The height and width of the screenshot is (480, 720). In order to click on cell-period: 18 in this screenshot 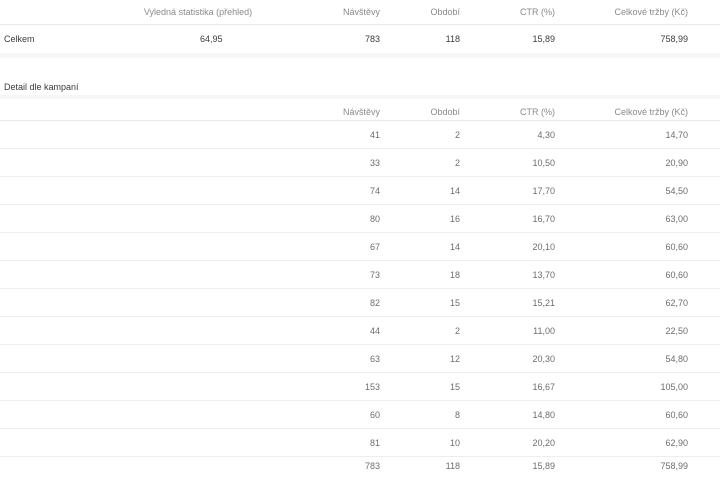, I will do `click(454, 275)`.